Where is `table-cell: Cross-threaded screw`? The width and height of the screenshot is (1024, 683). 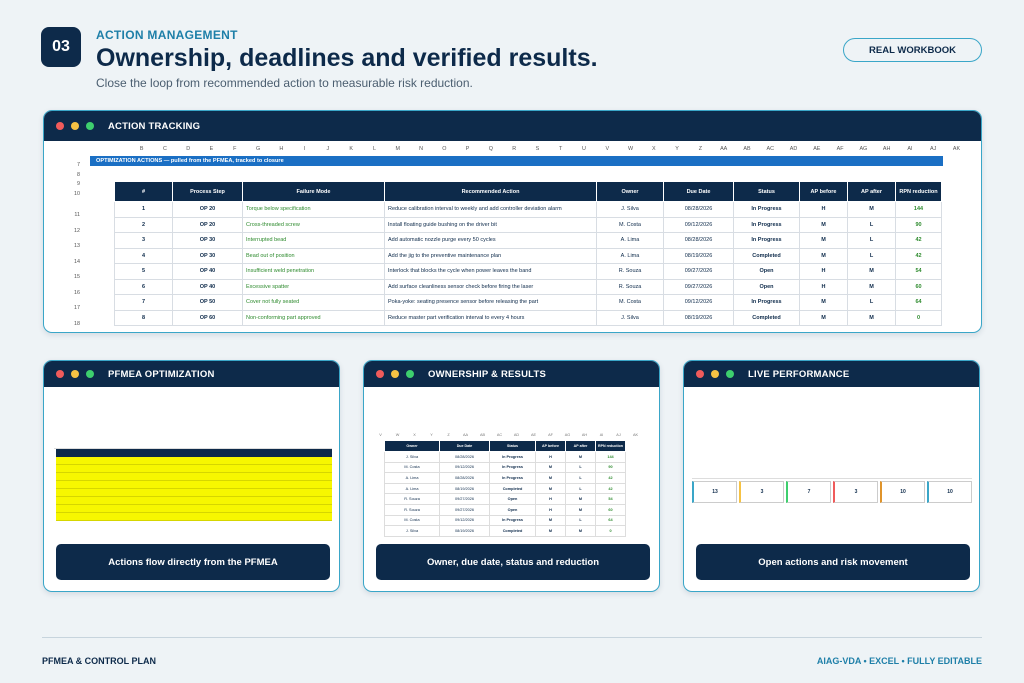
table-cell: Cross-threaded screw is located at coordinates (313, 224).